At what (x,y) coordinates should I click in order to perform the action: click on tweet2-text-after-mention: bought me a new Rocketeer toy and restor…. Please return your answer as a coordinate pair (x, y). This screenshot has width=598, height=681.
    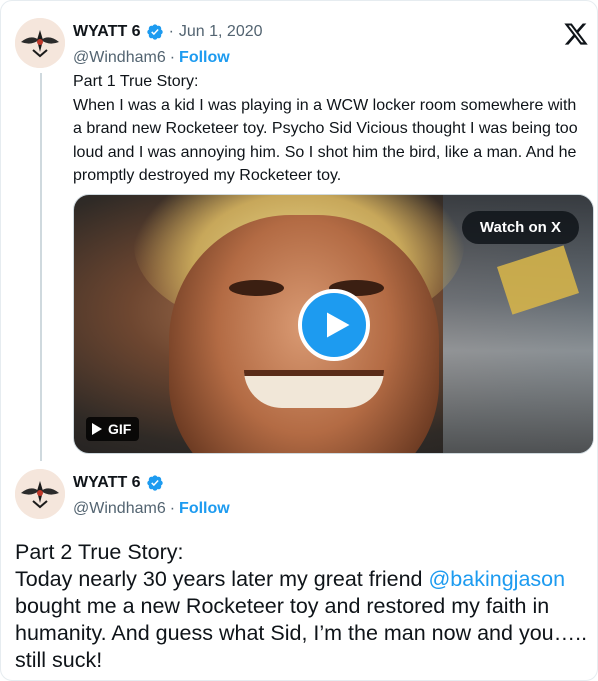
    Looking at the image, I should click on (301, 633).